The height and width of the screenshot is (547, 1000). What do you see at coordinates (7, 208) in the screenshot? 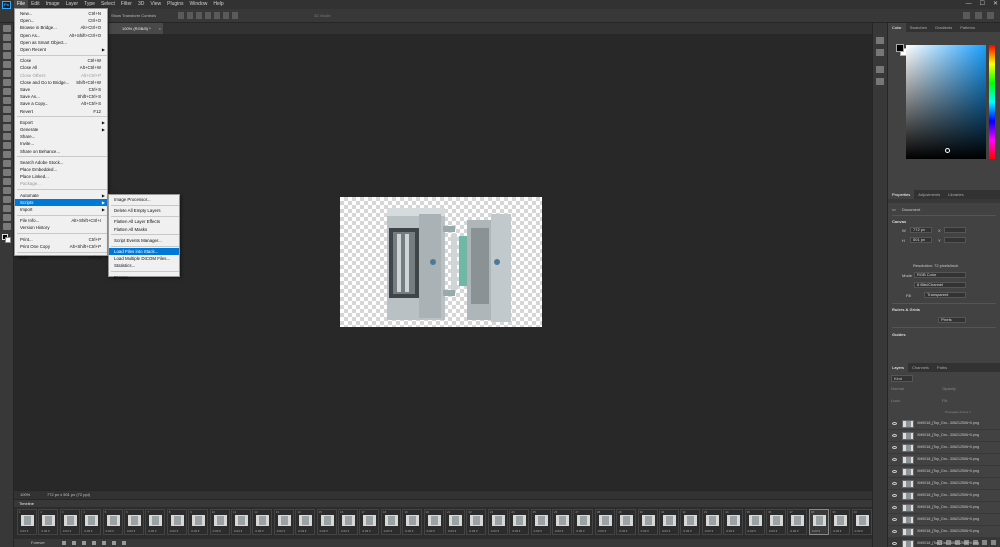
I see `hand-tool-icon` at bounding box center [7, 208].